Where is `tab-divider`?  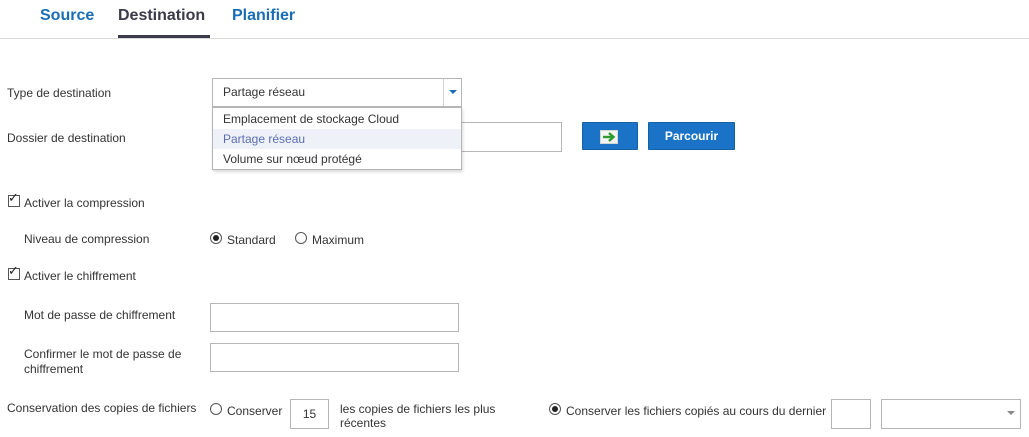 tab-divider is located at coordinates (514, 38).